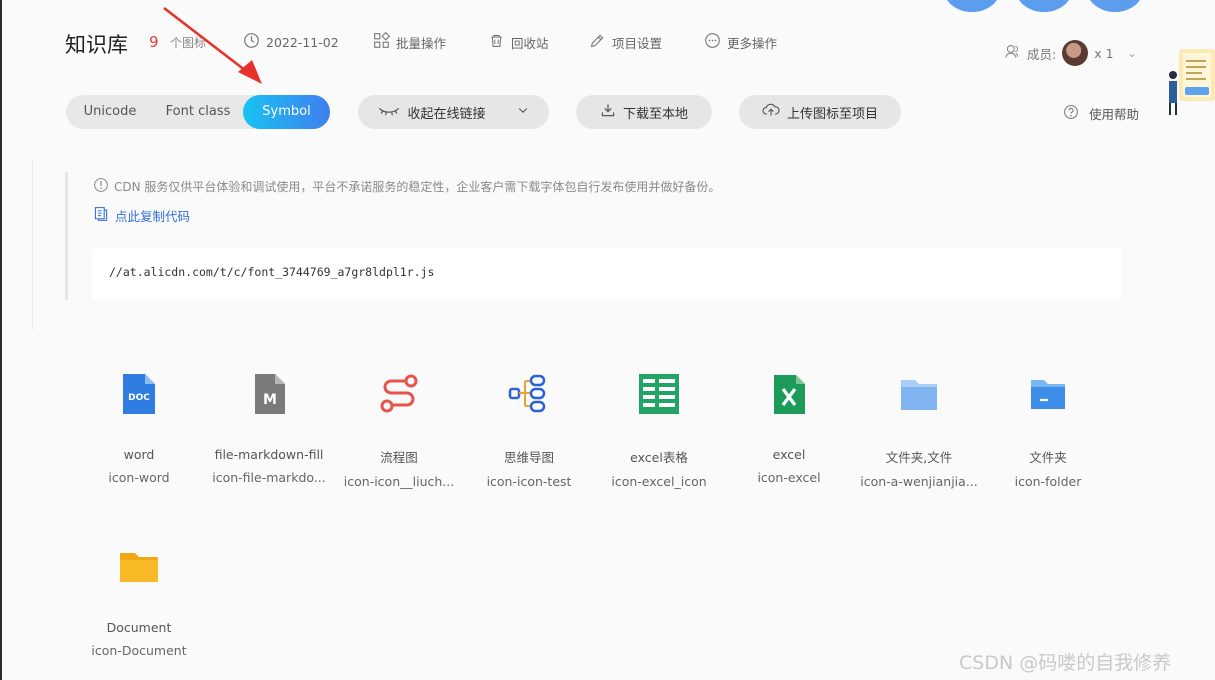 Image resolution: width=1215 pixels, height=680 pixels. I want to click on project-settings-label: 项目设置, so click(637, 43).